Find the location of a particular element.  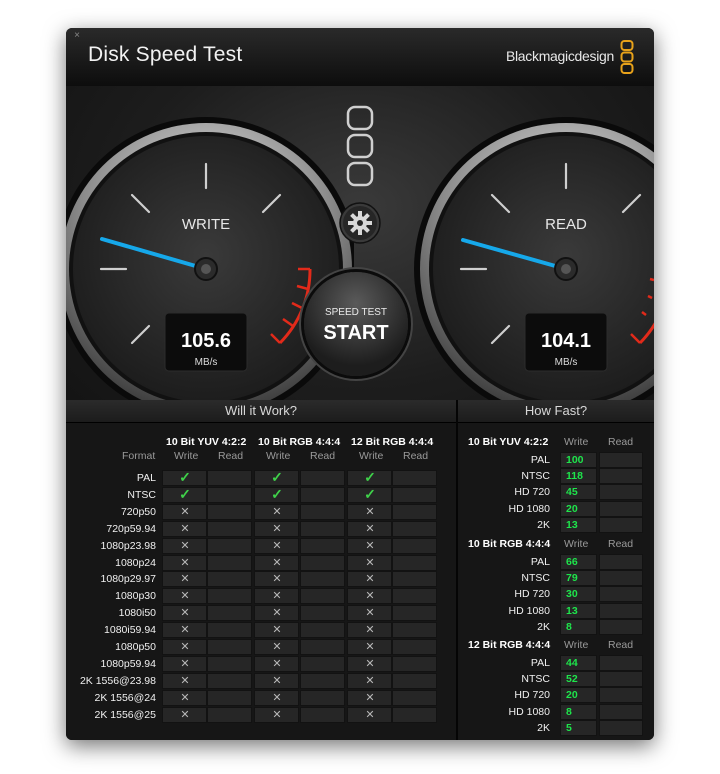

format-row-label: 2K 1556@25 is located at coordinates (125, 714).